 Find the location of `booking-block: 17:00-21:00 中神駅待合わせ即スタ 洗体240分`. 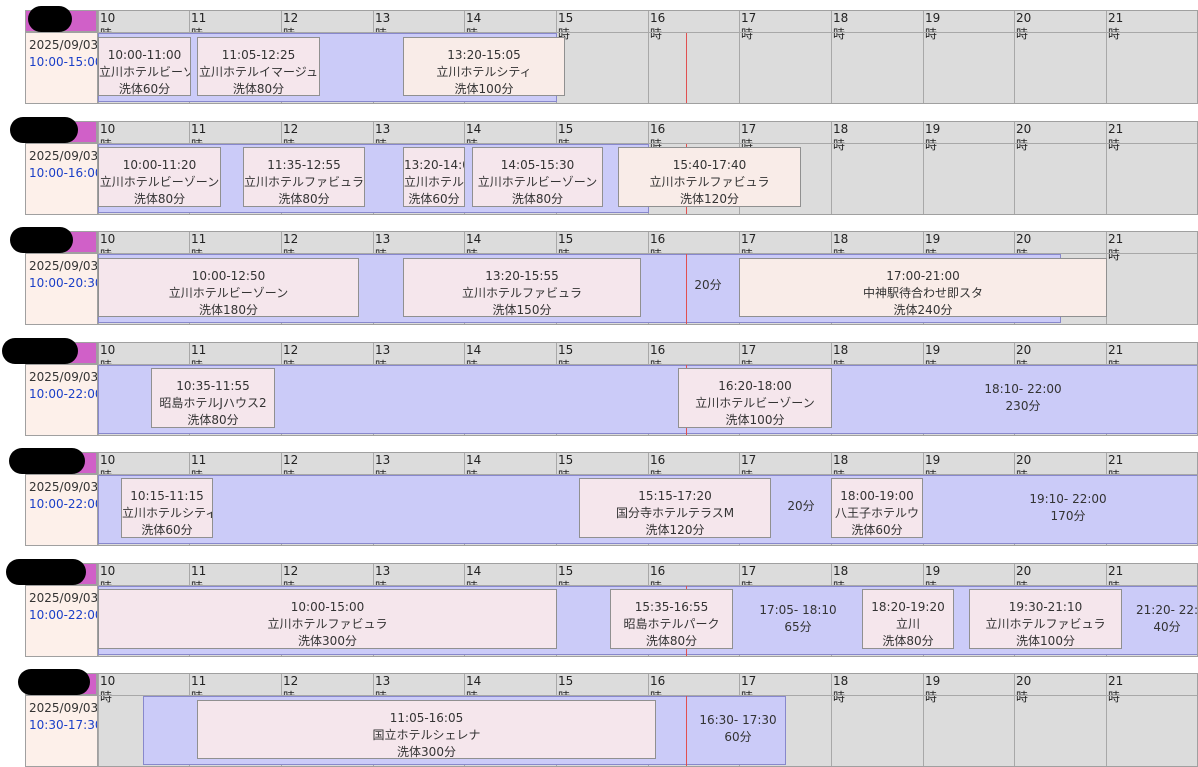

booking-block: 17:00-21:00 中神駅待合わせ即スタ 洗体240分 is located at coordinates (923, 287).